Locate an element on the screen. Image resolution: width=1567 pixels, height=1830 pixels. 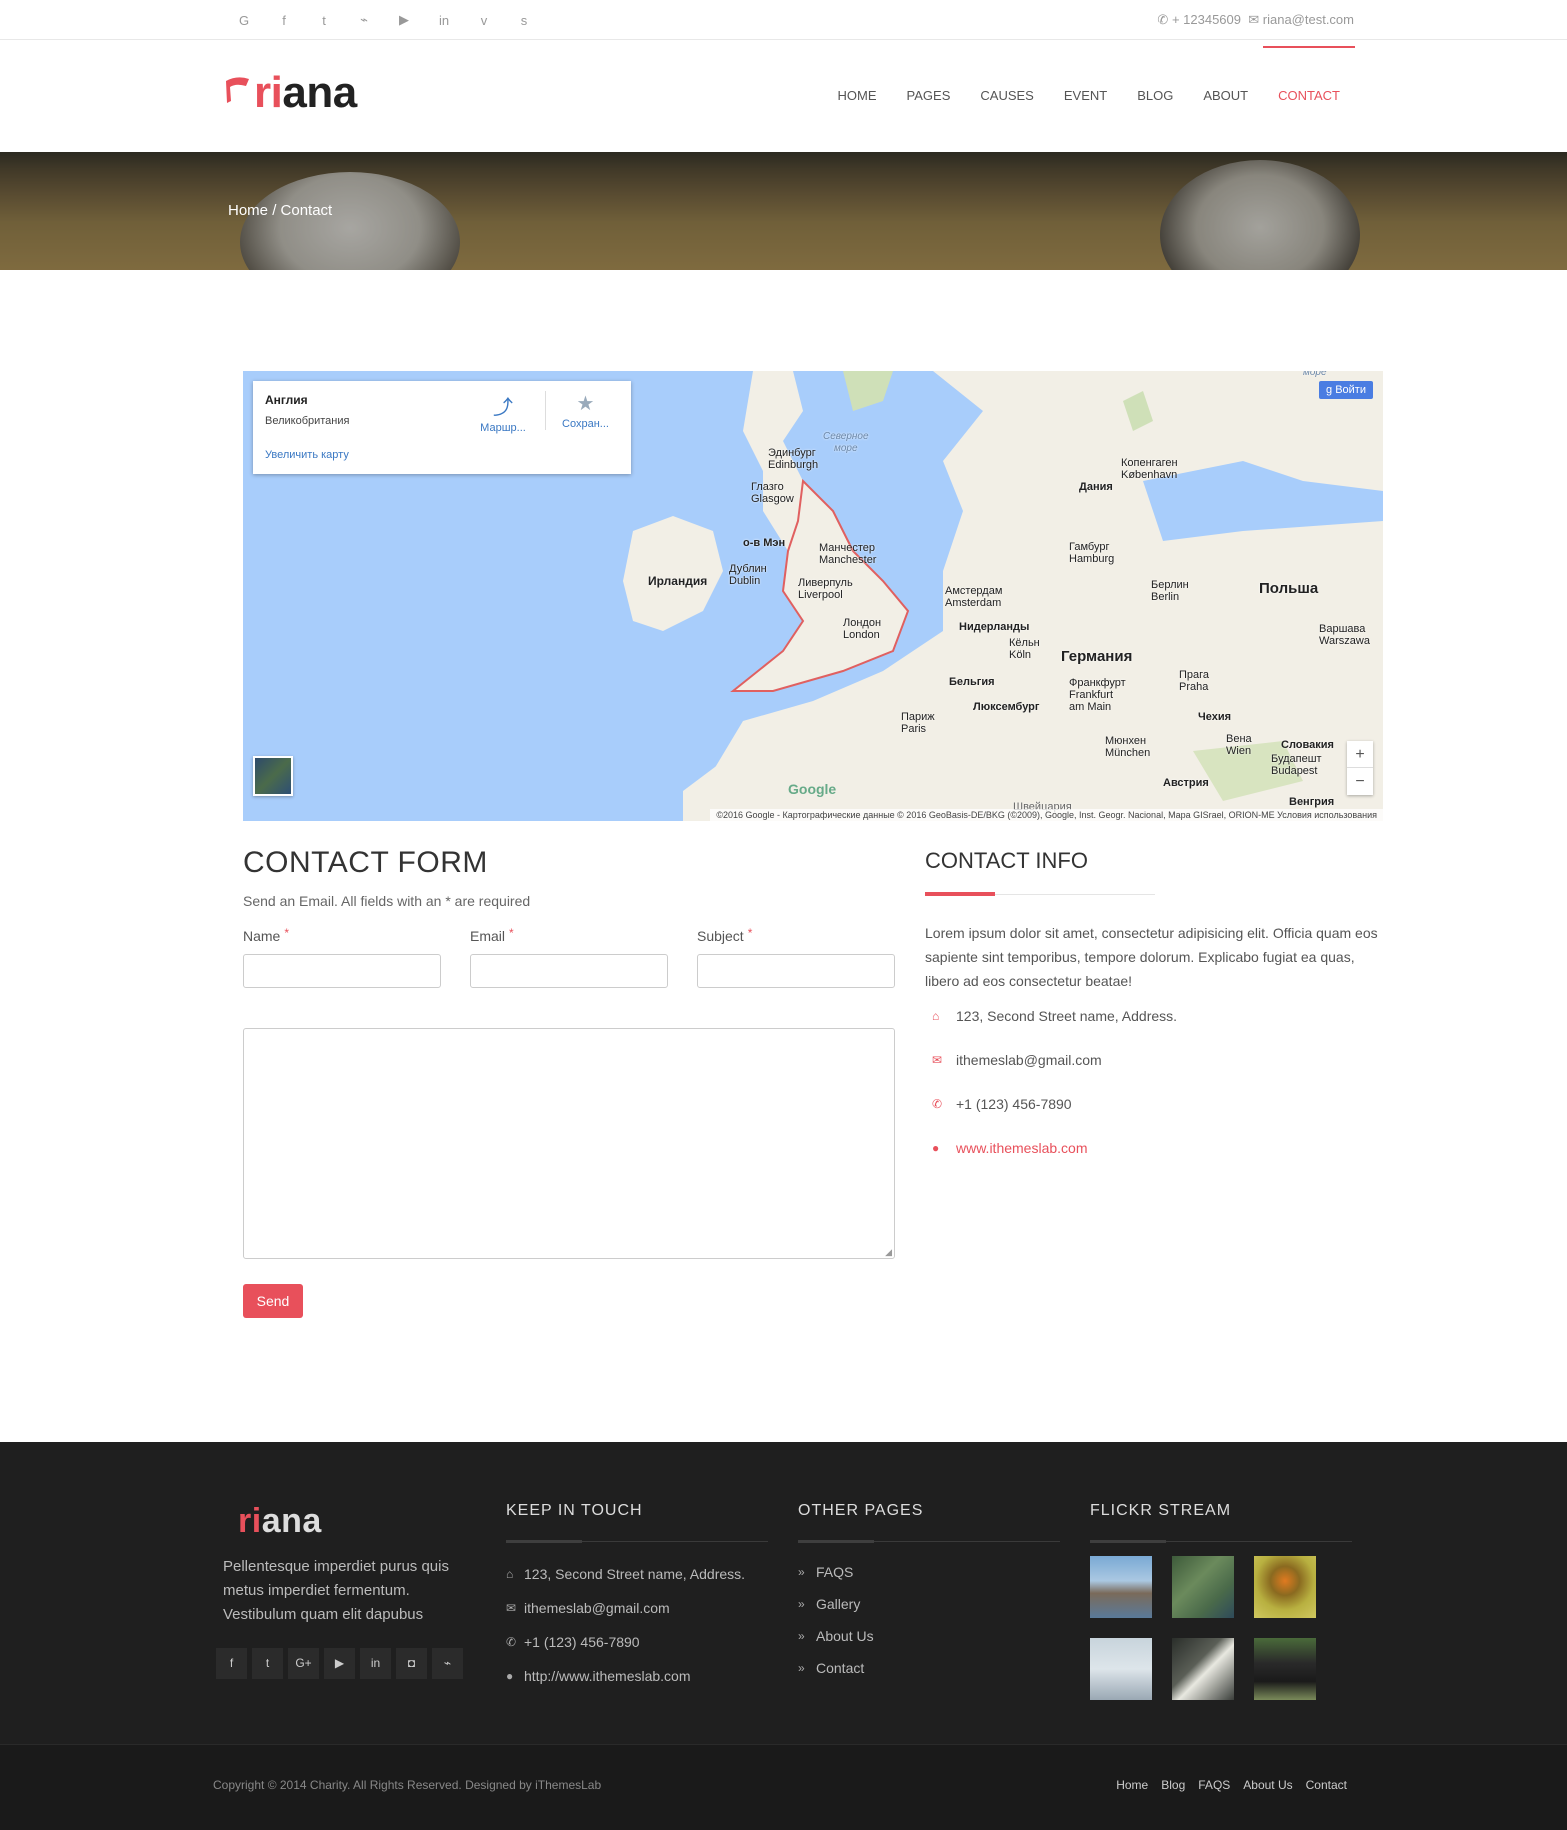
site-logo: riana is located at coordinates (290, 93).